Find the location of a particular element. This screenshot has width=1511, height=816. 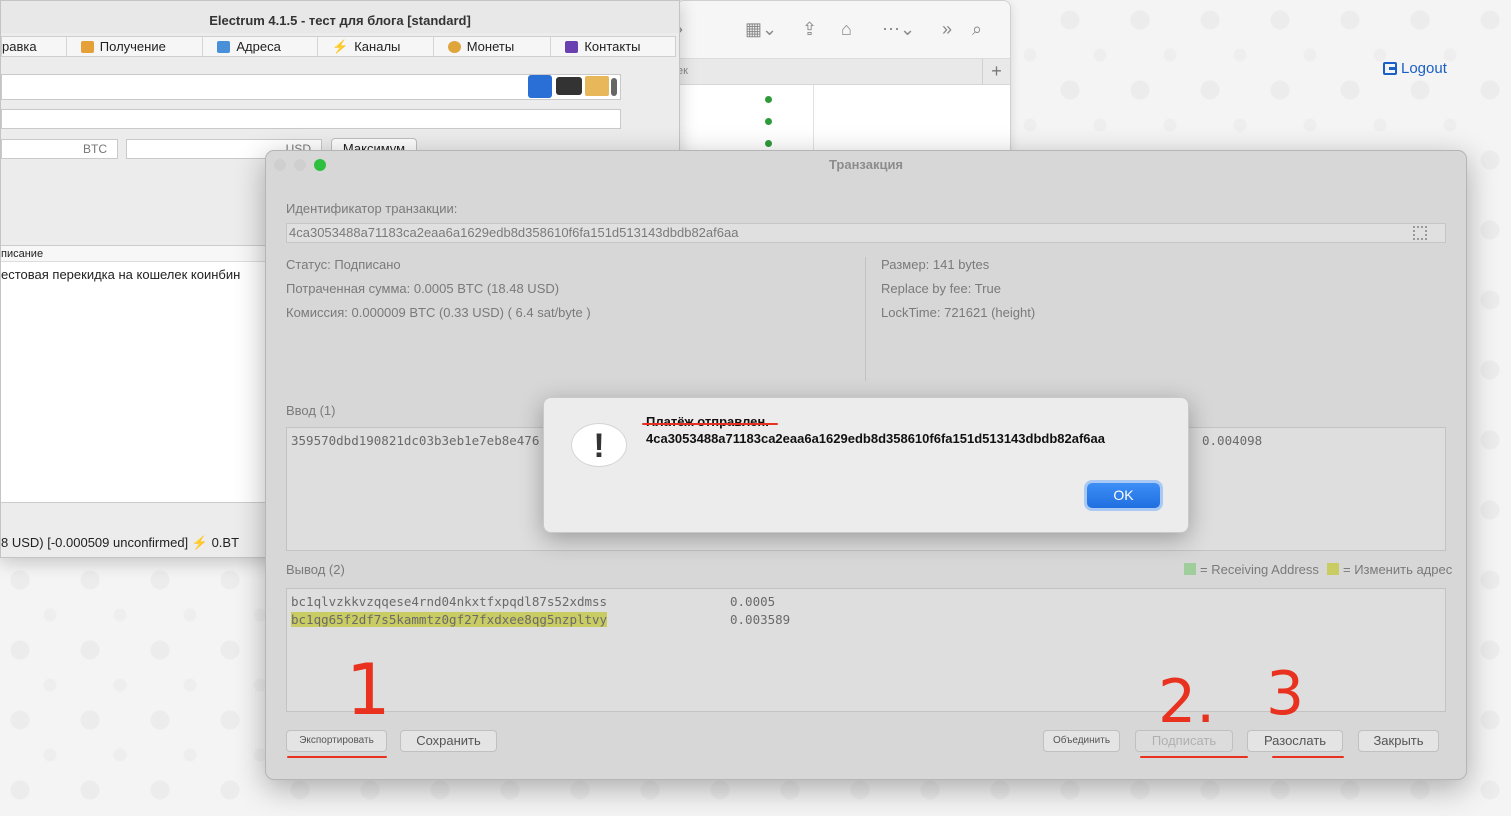

scroll-handle is located at coordinates (614, 87).